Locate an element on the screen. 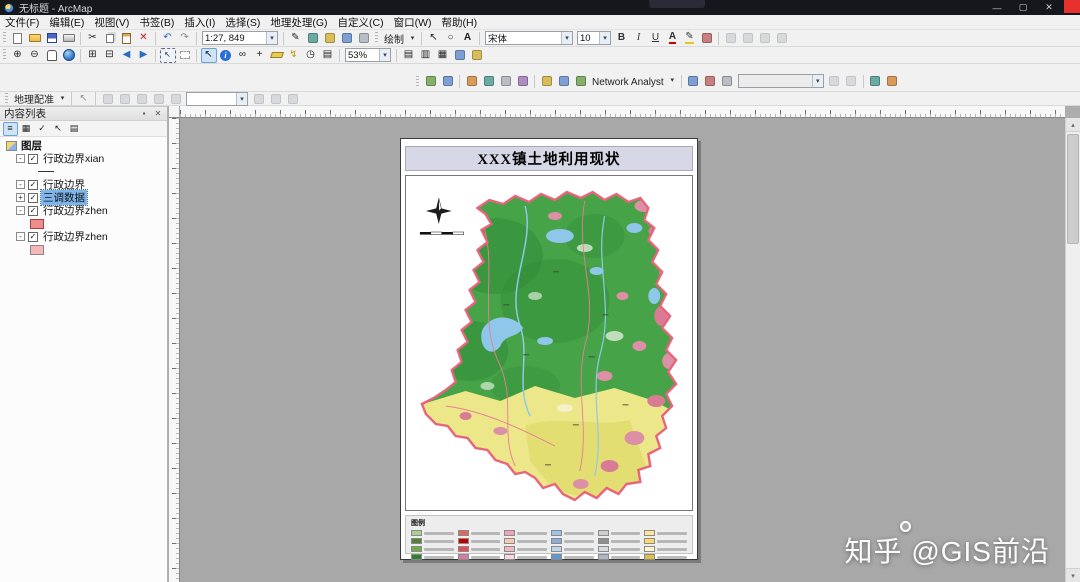 Image resolution: width=1080 pixels, height=582 pixels. go-to-xy-icon: + is located at coordinates (260, 55).